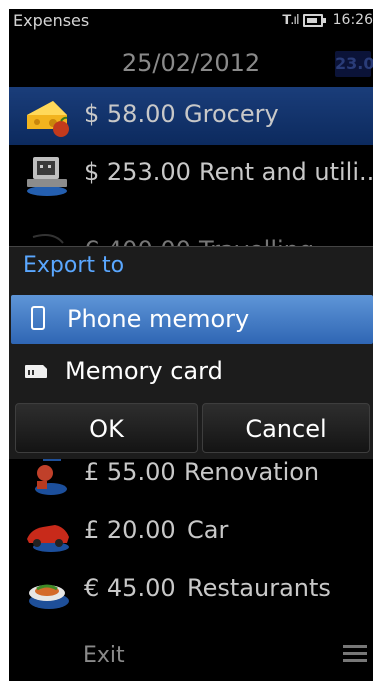 The height and width of the screenshot is (681, 382). I want to click on expense-row-grocery: $ 58.00 Grocery, so click(191, 116).